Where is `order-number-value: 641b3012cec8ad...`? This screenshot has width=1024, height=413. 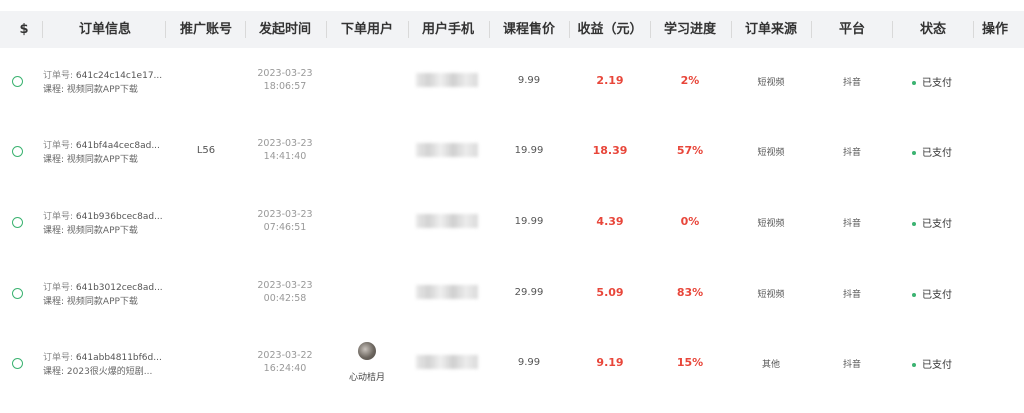 order-number-value: 641b3012cec8ad... is located at coordinates (119, 288).